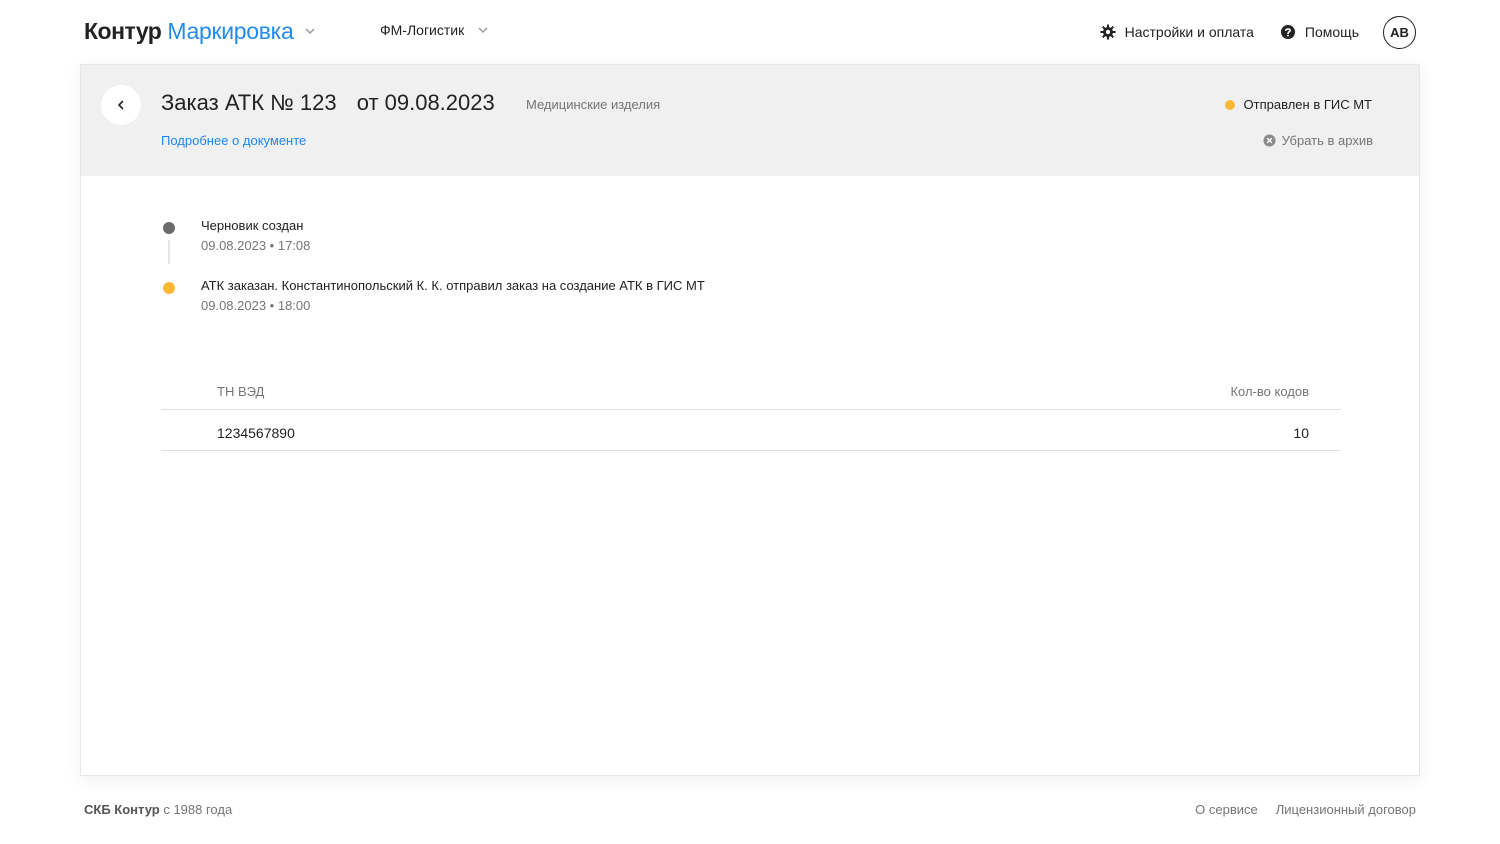 Image resolution: width=1500 pixels, height=844 pixels. Describe the element at coordinates (1287, 32) in the screenshot. I see `help-icon` at that location.